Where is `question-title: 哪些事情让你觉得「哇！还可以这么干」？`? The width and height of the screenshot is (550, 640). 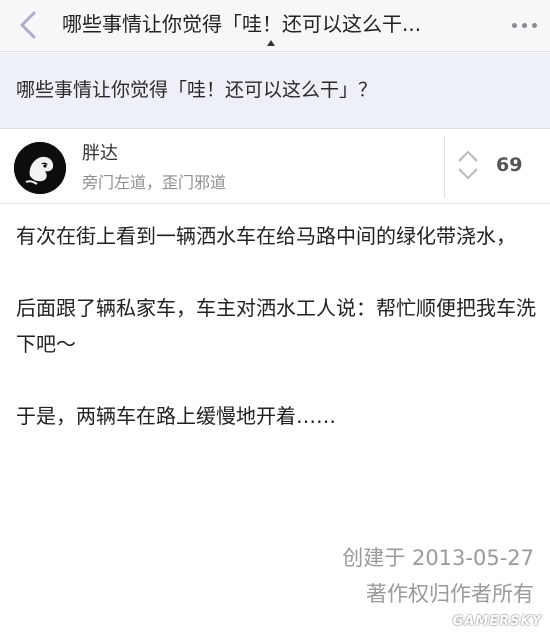
question-title: 哪些事情让你觉得「哇！还可以这么干」？ is located at coordinates (196, 90).